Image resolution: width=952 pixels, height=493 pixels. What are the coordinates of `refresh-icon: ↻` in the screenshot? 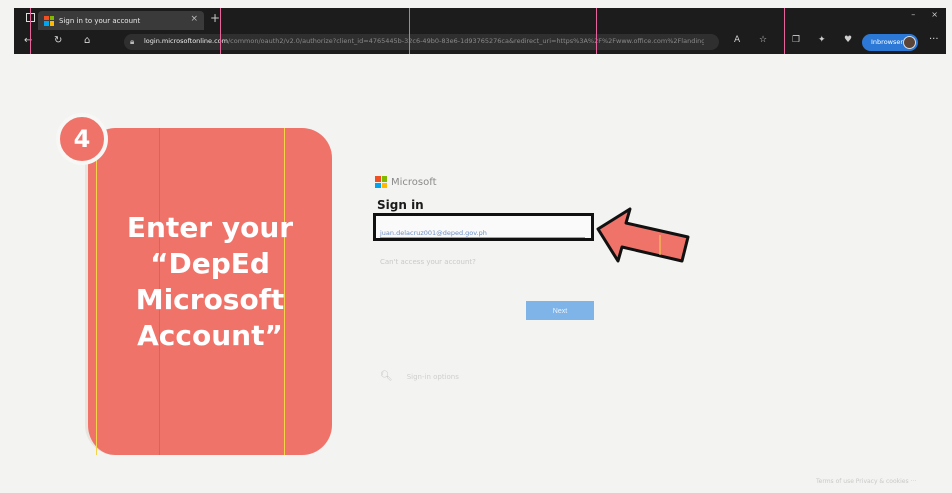 It's located at (58, 41).